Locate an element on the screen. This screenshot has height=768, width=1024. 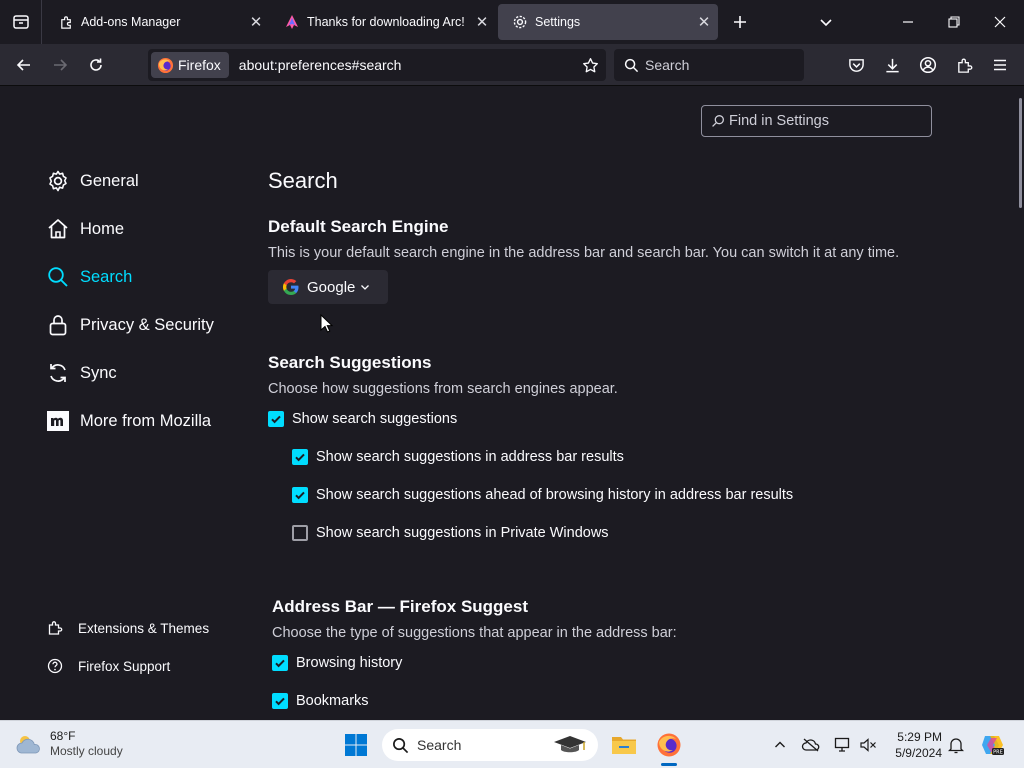
new-tab-button is located at coordinates (740, 22).